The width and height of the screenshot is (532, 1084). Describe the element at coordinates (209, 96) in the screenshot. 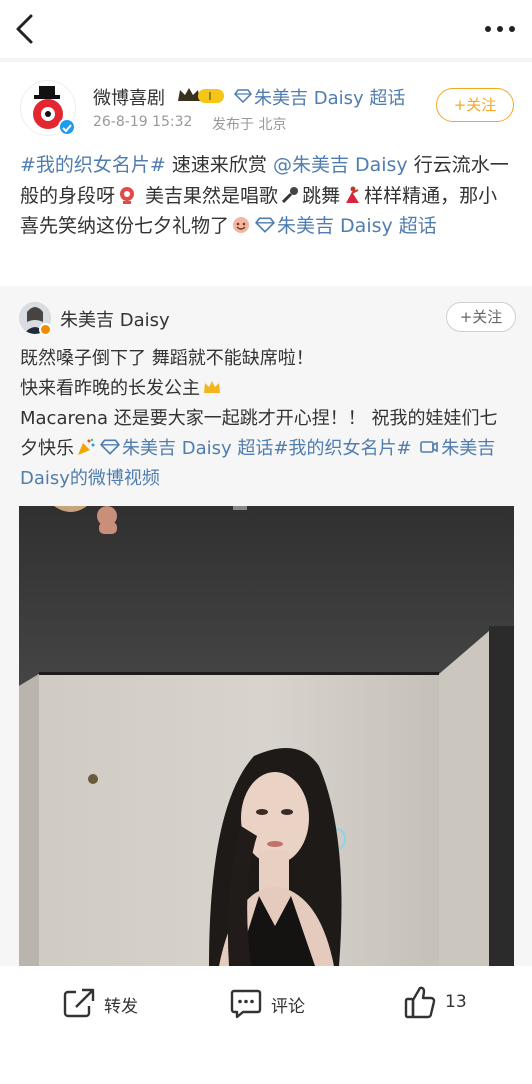

I see `svg-text: I` at that location.